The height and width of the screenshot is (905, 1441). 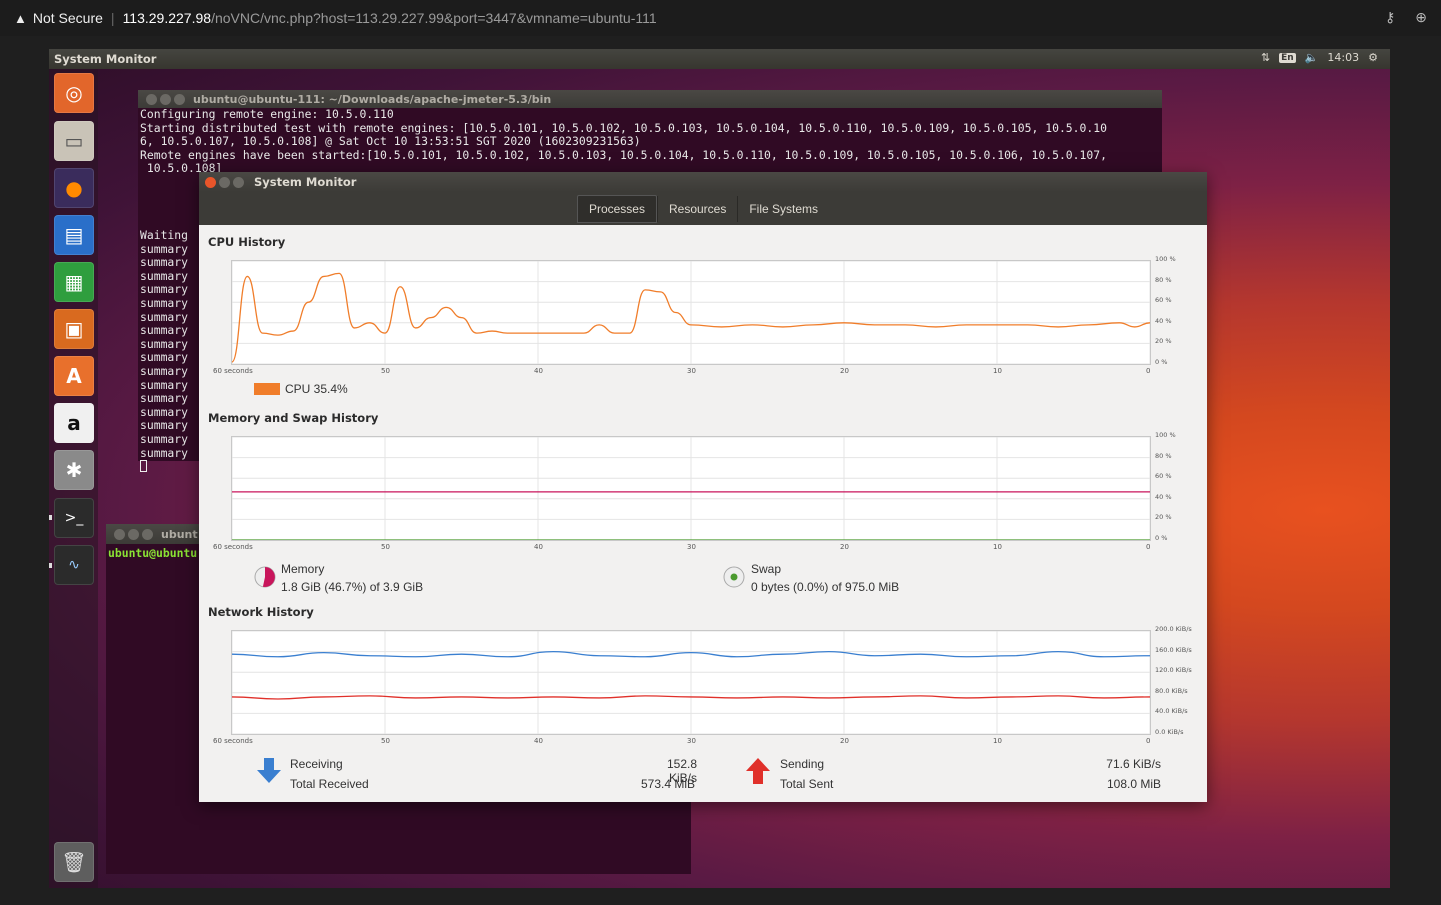 What do you see at coordinates (616, 208) in the screenshot?
I see `tab-processes: Processes` at bounding box center [616, 208].